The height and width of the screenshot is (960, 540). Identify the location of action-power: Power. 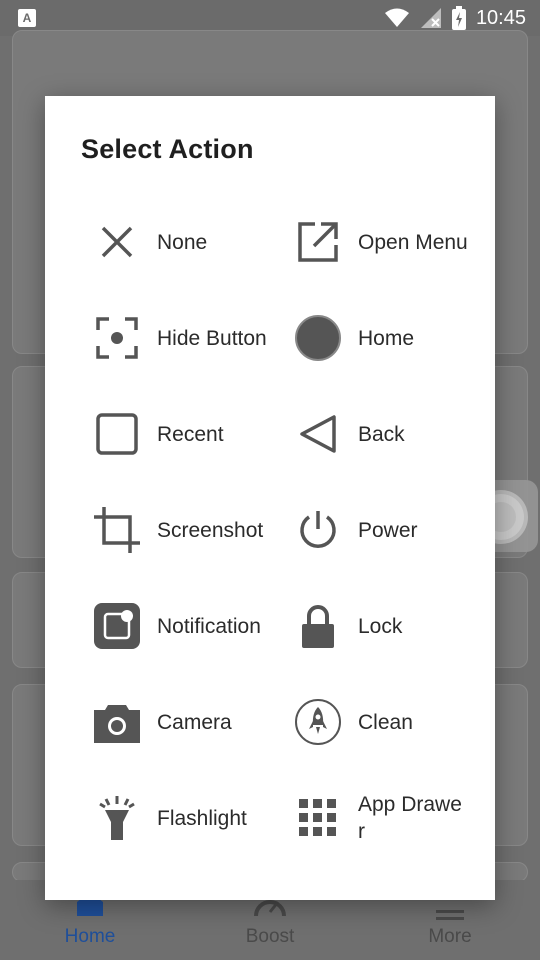
(392, 530).